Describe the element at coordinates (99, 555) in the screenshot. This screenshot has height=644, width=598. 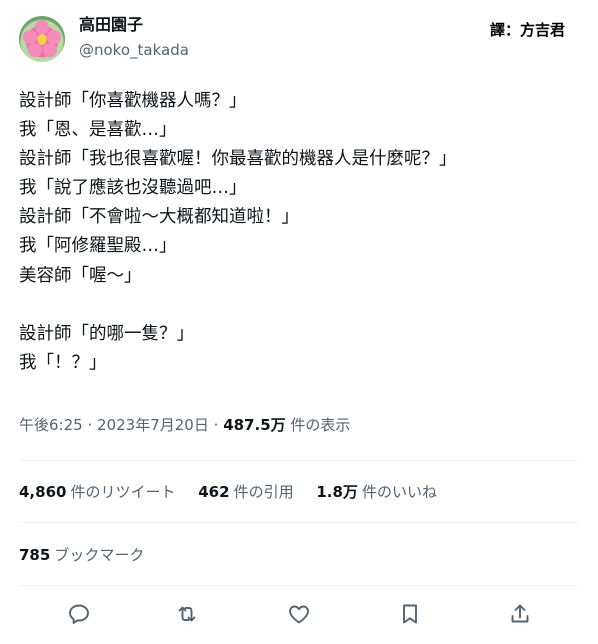
I see `bookmarks-label: ブックマーク` at that location.